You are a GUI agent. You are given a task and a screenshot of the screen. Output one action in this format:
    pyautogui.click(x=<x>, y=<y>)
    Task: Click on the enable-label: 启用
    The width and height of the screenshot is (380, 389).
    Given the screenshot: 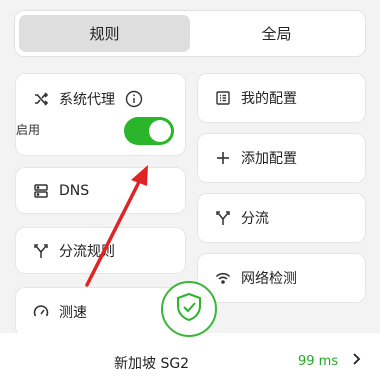 What is the action you would take?
    pyautogui.click(x=28, y=130)
    